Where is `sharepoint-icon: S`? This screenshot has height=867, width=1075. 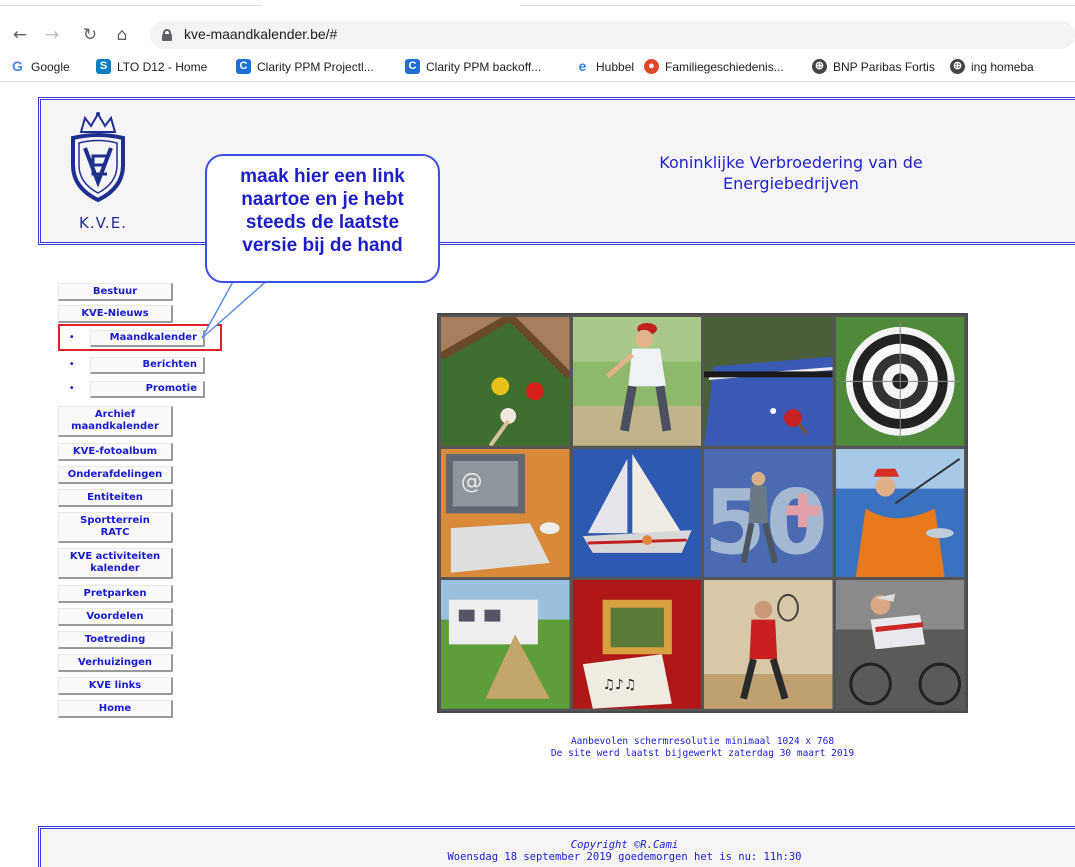 sharepoint-icon: S is located at coordinates (103, 66).